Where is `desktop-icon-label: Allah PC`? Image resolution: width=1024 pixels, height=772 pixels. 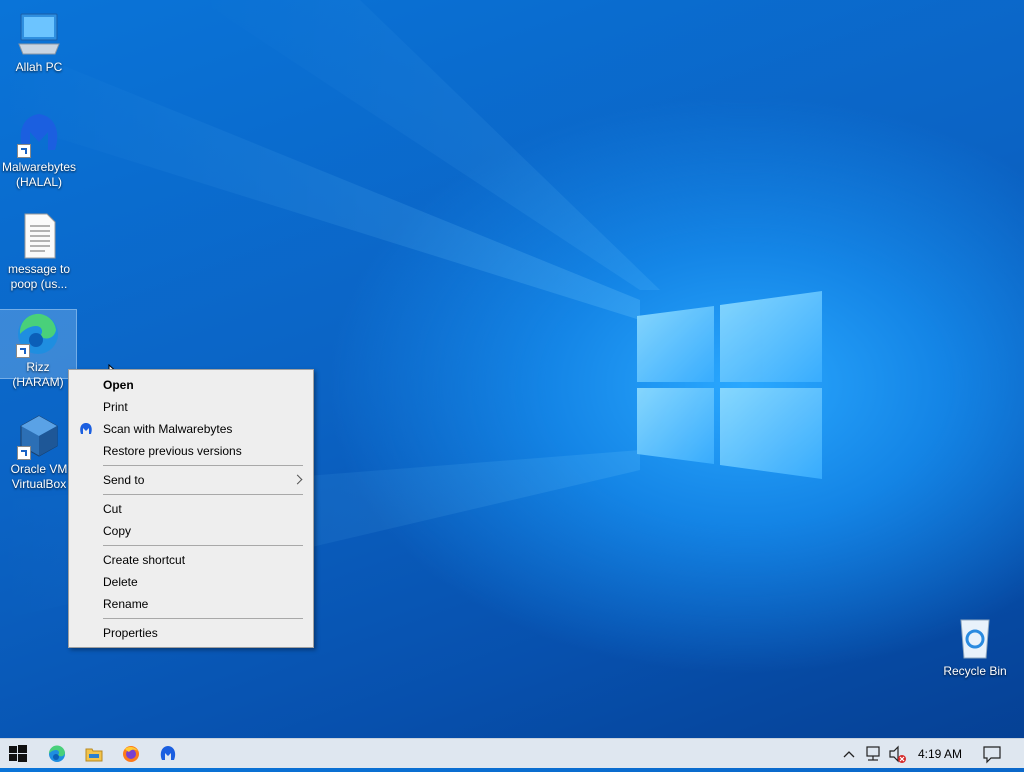 desktop-icon-label: Allah PC is located at coordinates (39, 67).